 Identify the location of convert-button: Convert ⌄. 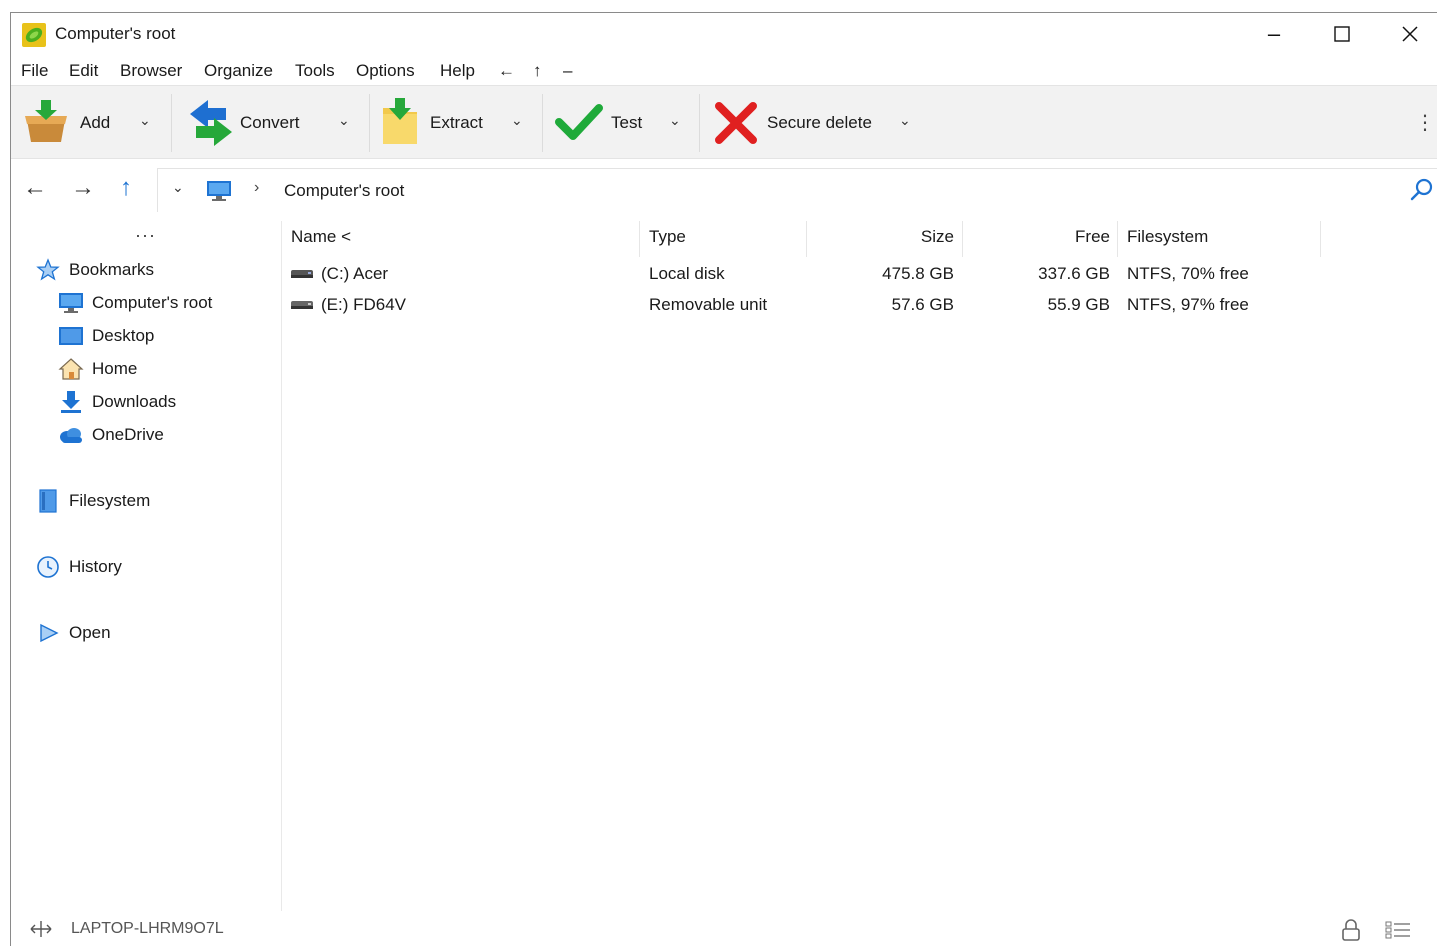
(272, 122).